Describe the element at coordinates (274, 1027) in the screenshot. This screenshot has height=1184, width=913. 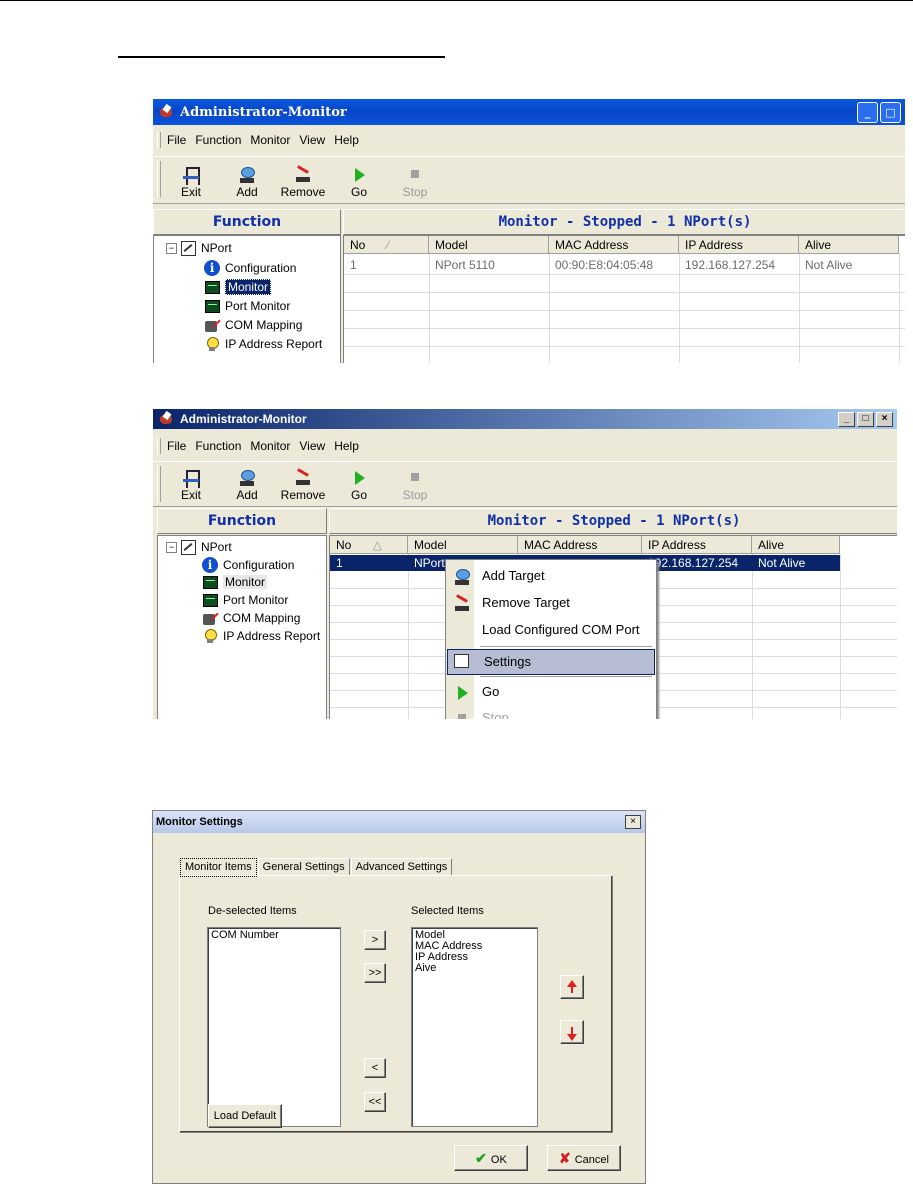
I see `deselected-items-list: COM Number` at that location.